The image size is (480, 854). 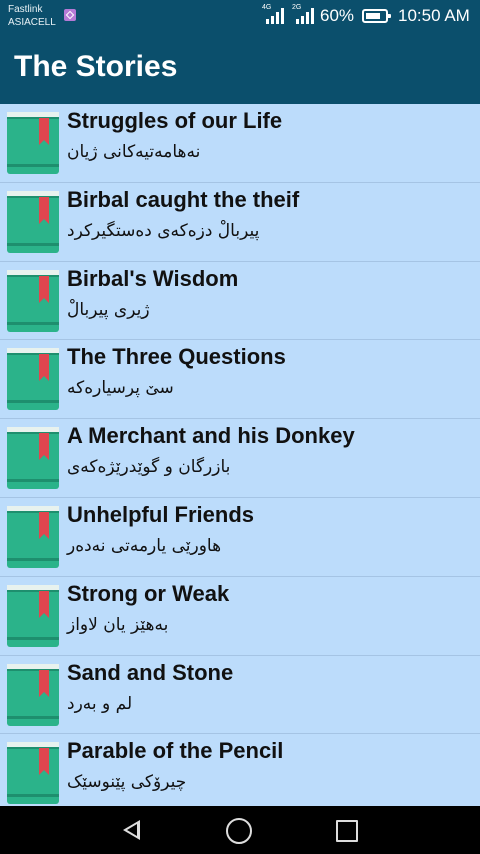 What do you see at coordinates (150, 672) in the screenshot?
I see `story-title: Sand and Stone` at bounding box center [150, 672].